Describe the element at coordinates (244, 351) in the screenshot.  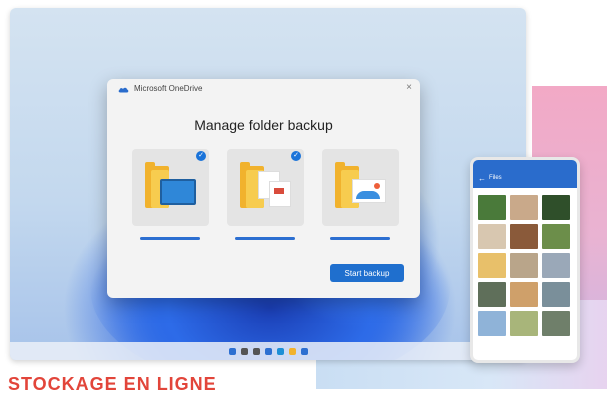
I see `search-icon` at that location.